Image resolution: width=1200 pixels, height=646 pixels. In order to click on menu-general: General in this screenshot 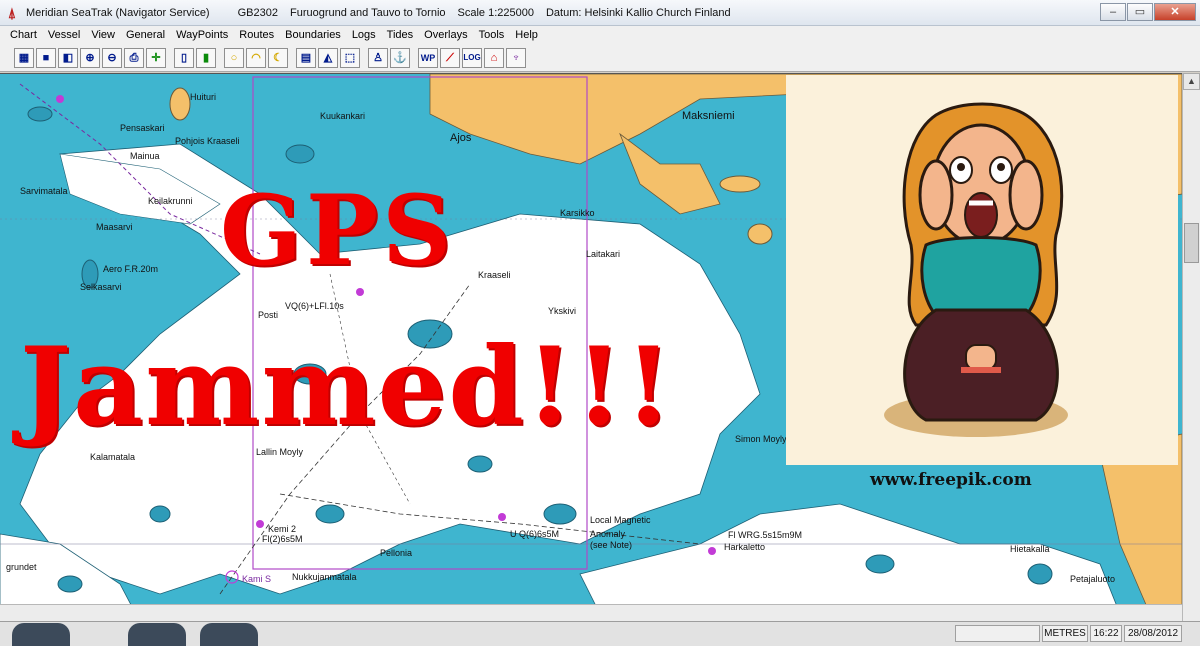, I will do `click(145, 35)`.